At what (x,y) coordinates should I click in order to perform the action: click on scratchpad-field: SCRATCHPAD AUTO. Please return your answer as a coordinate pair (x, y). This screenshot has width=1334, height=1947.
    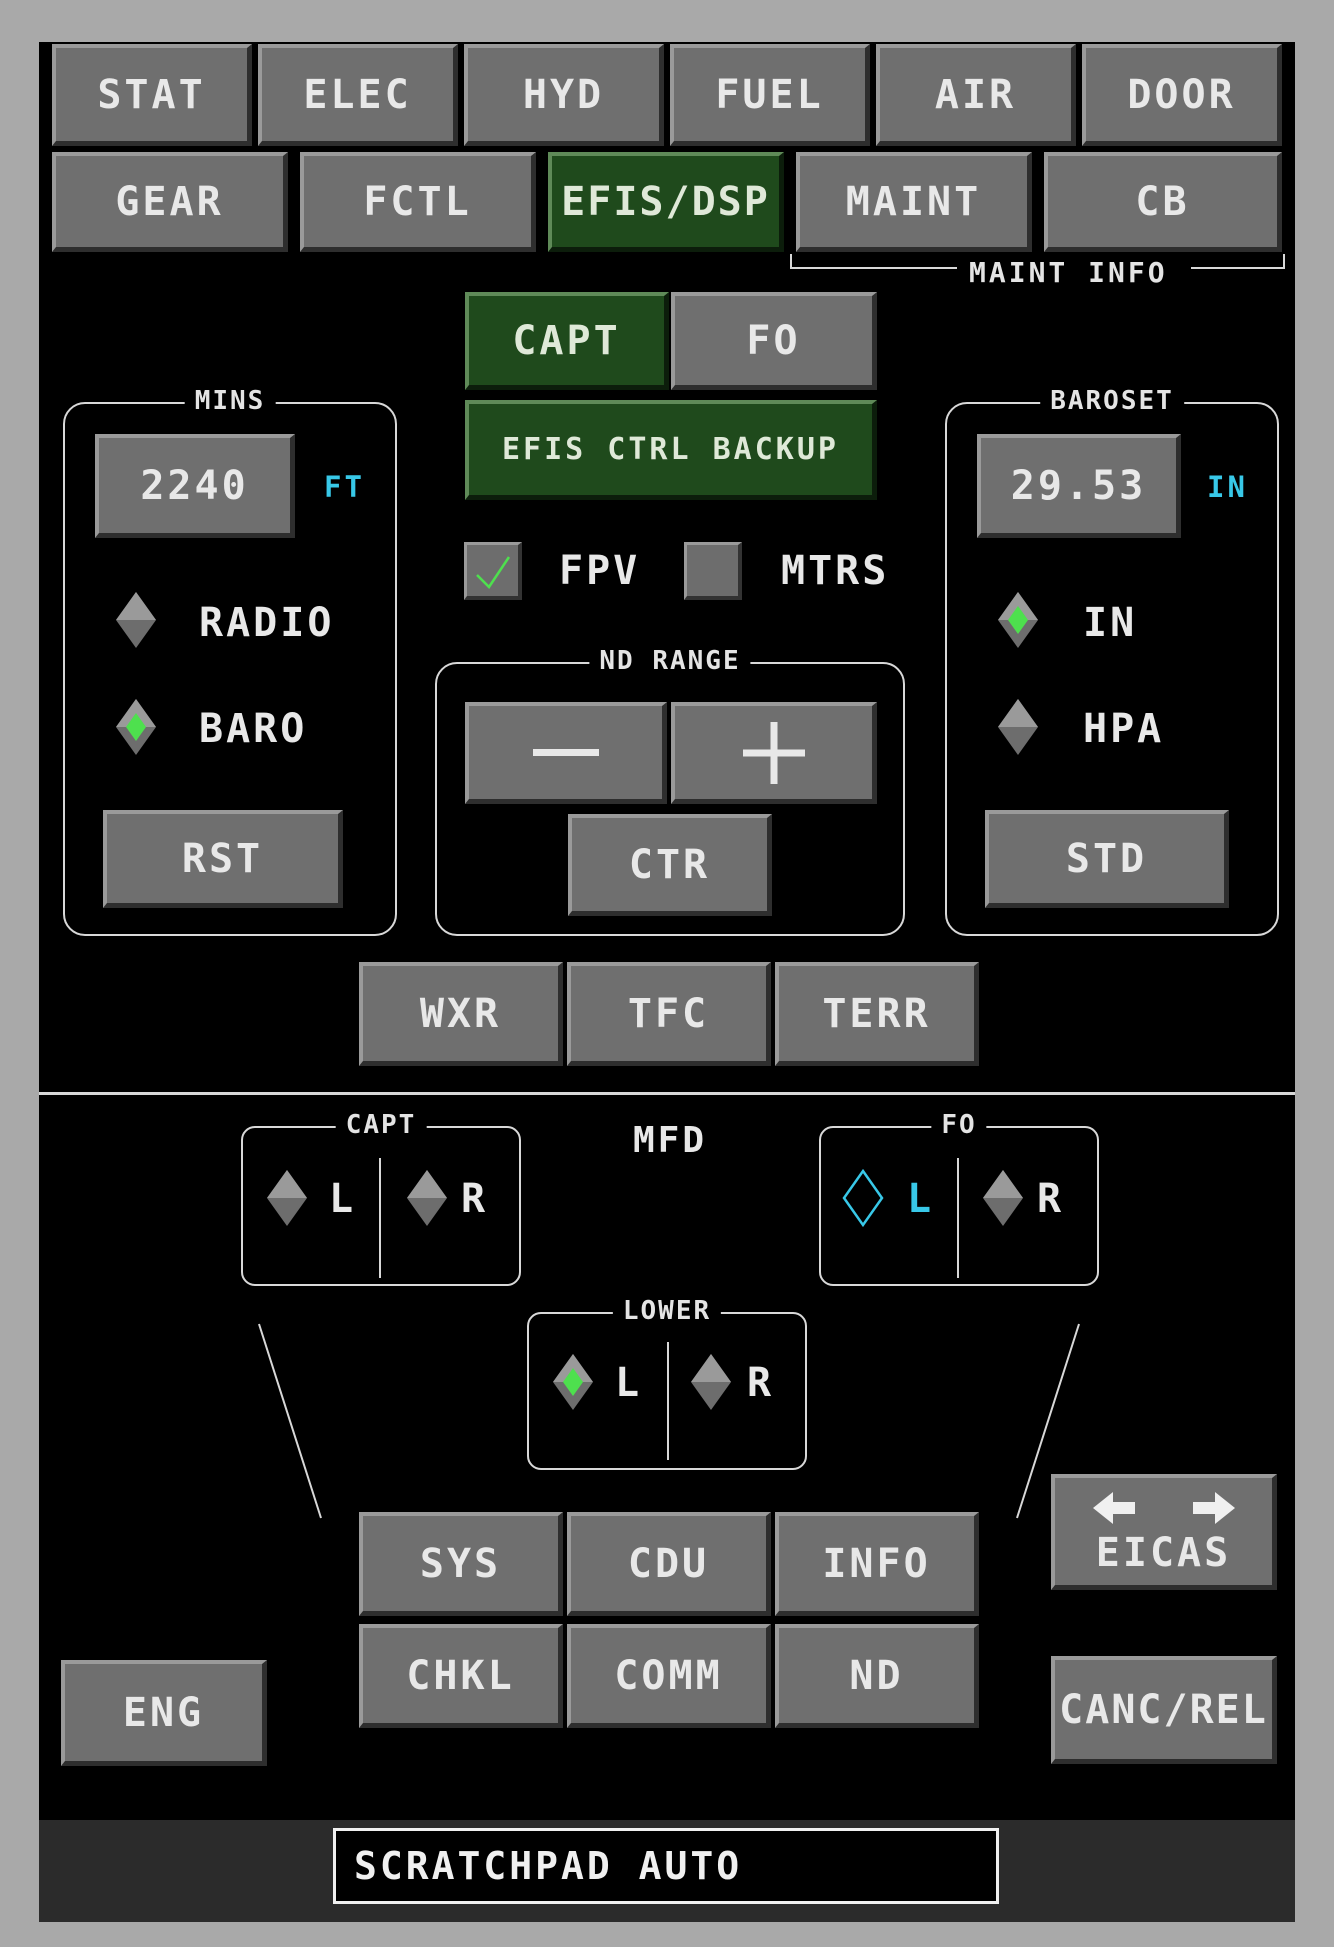
    Looking at the image, I should click on (666, 1866).